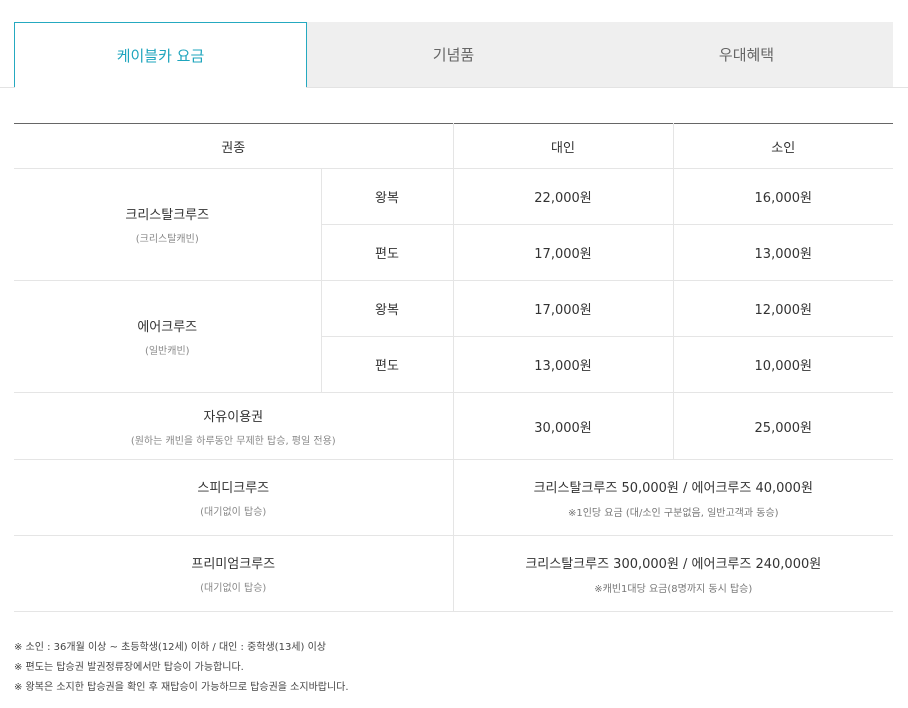 The image size is (908, 708). Describe the element at coordinates (673, 488) in the screenshot. I see `speedy-cruise-price: 크리스탈크루즈 50,000원 / 에어크루즈 40,000원` at that location.